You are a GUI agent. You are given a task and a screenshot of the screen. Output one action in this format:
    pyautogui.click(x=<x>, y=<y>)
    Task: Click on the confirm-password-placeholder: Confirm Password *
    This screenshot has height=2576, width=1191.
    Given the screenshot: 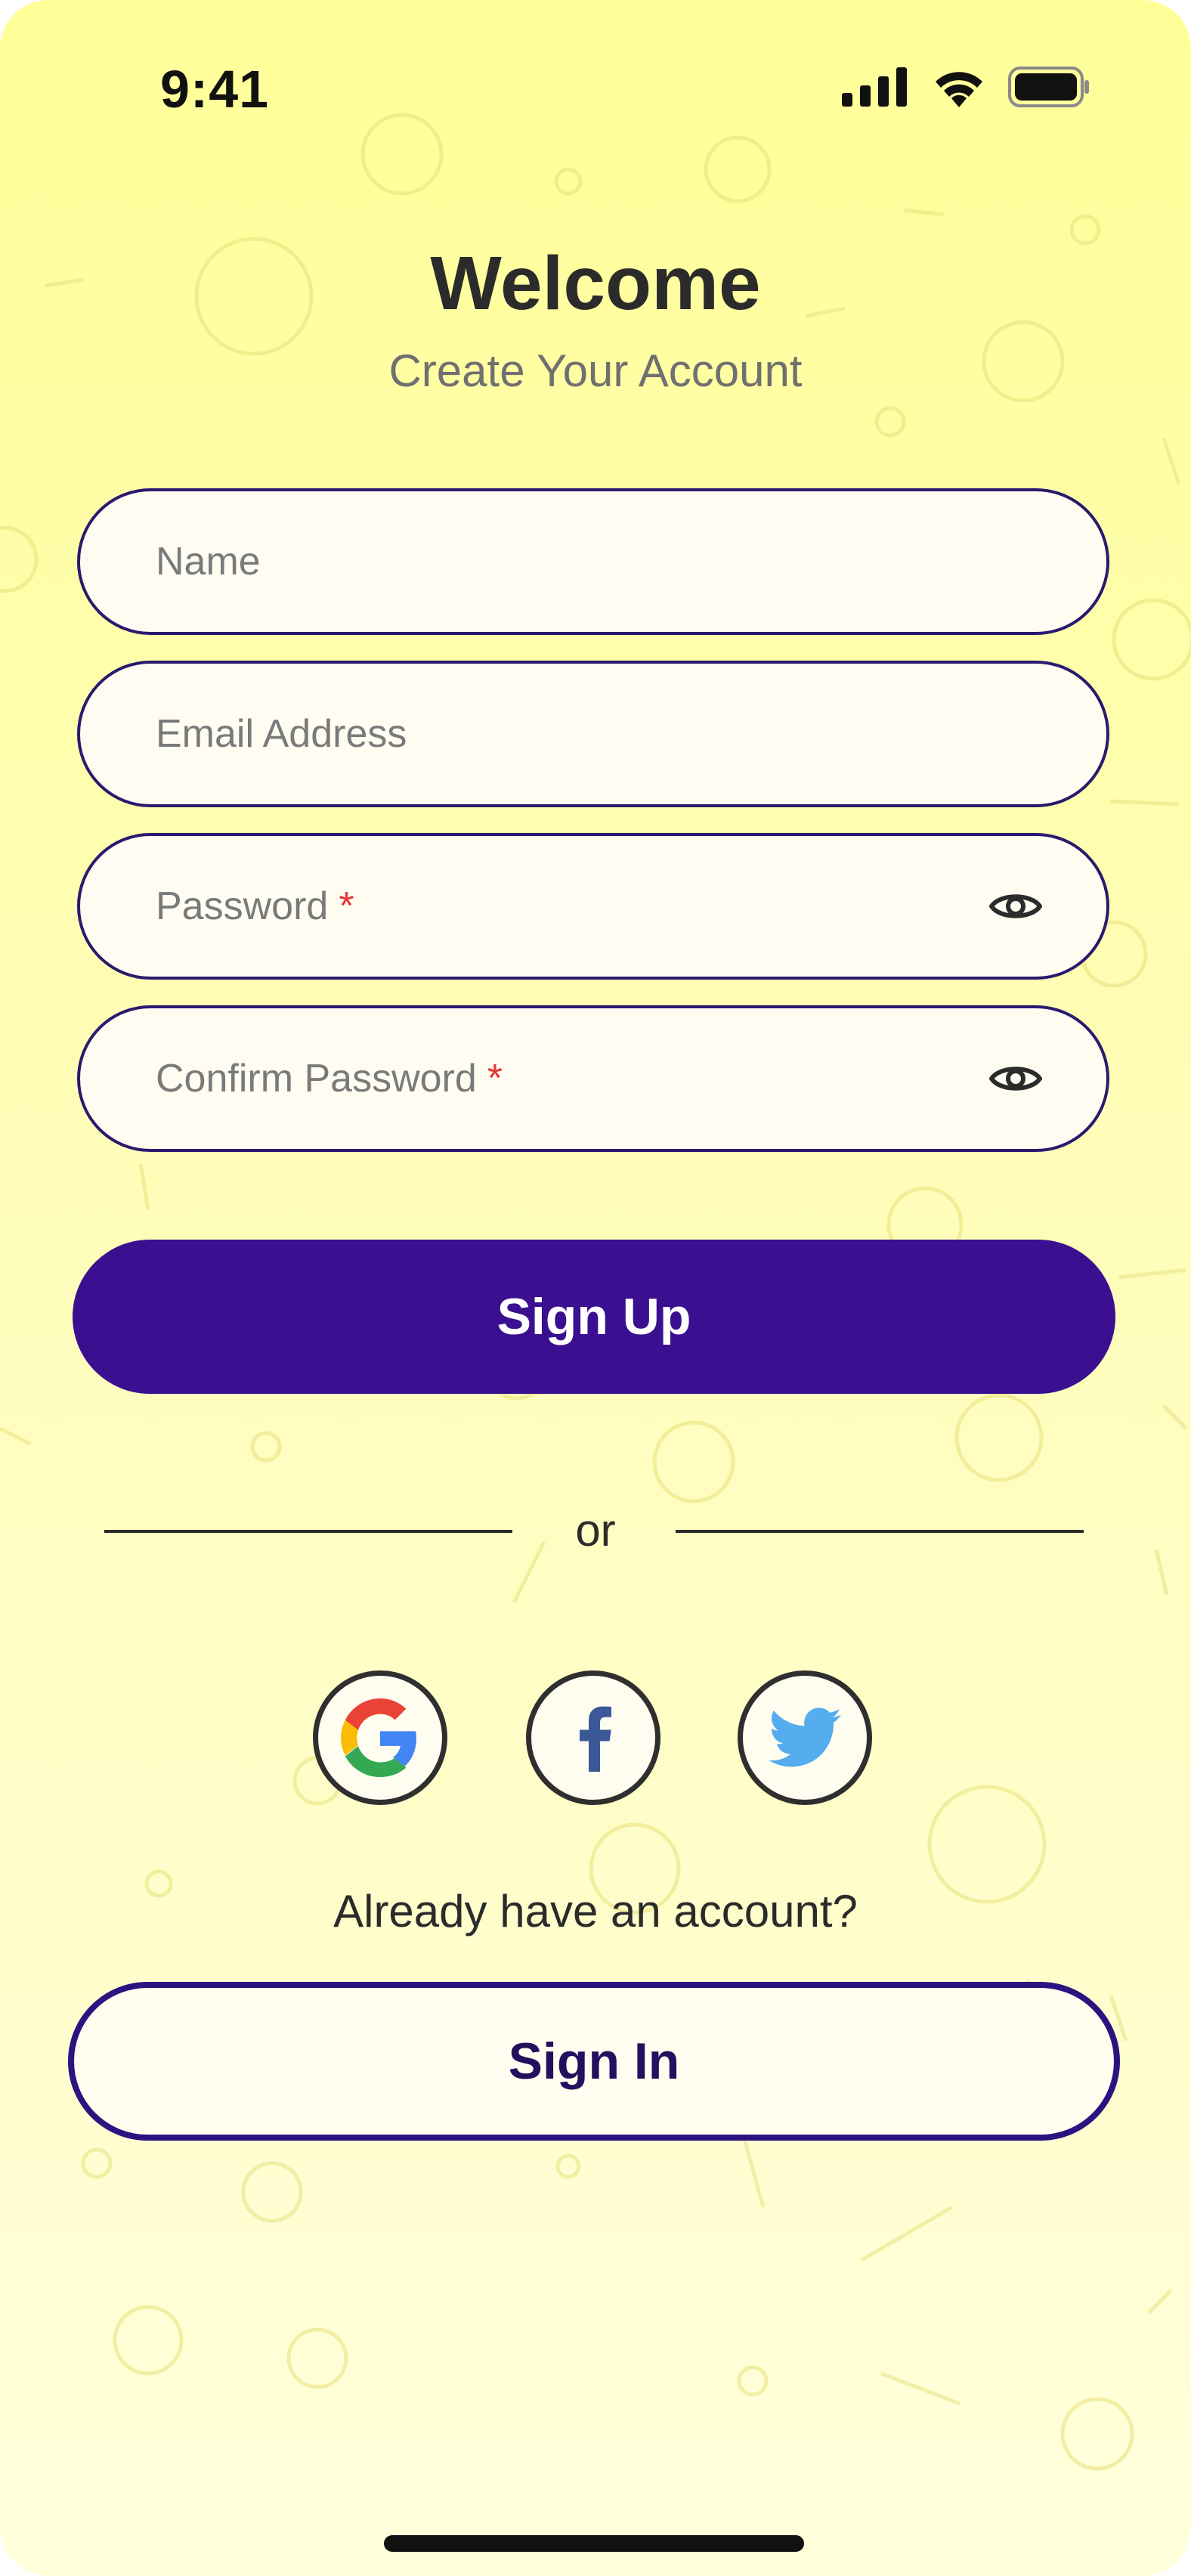 What is the action you would take?
    pyautogui.click(x=571, y=1078)
    